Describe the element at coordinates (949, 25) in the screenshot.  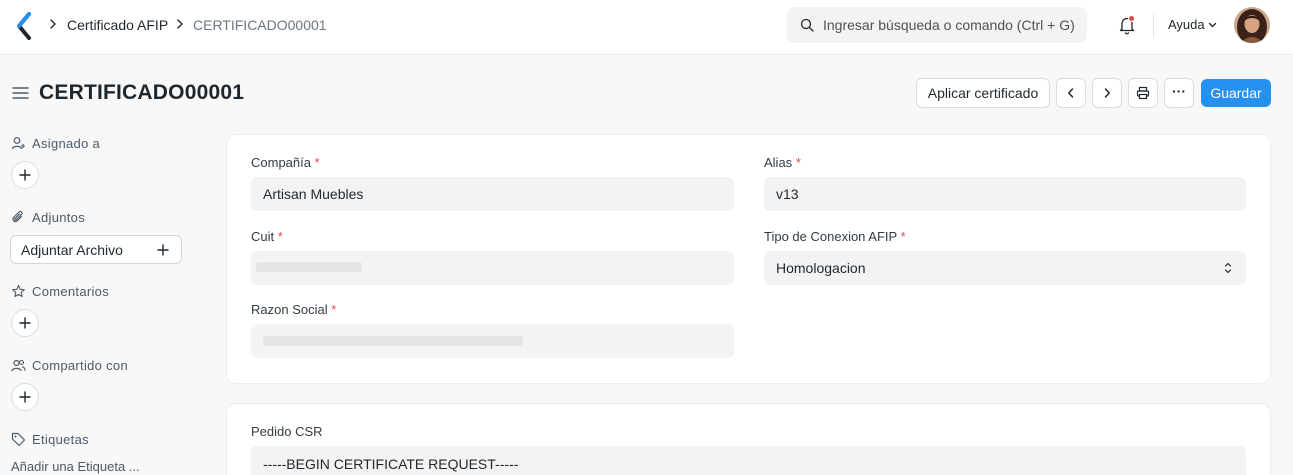
I see `search-placeholder: Ingresar búsqueda o comando (Ctrl + G)` at that location.